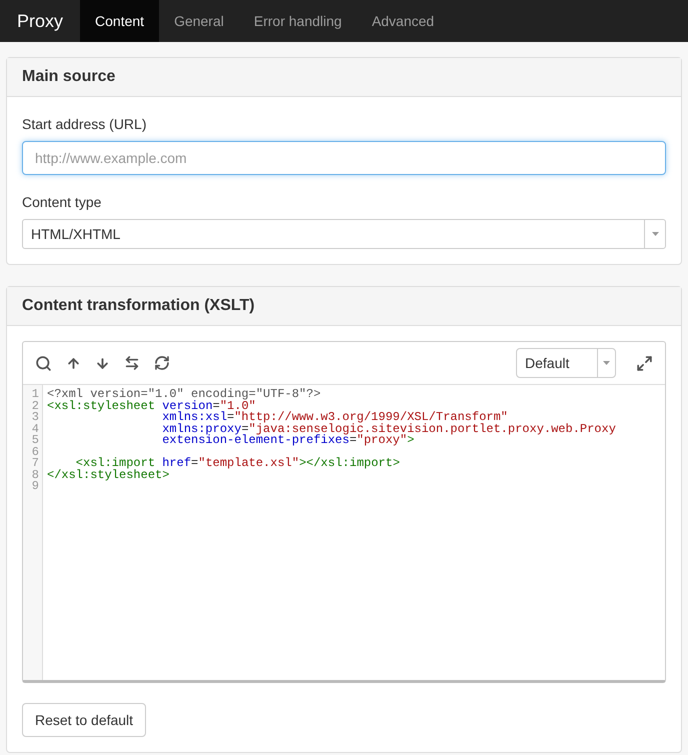 This screenshot has width=688, height=755. What do you see at coordinates (199, 21) in the screenshot?
I see `nav-tab: General` at bounding box center [199, 21].